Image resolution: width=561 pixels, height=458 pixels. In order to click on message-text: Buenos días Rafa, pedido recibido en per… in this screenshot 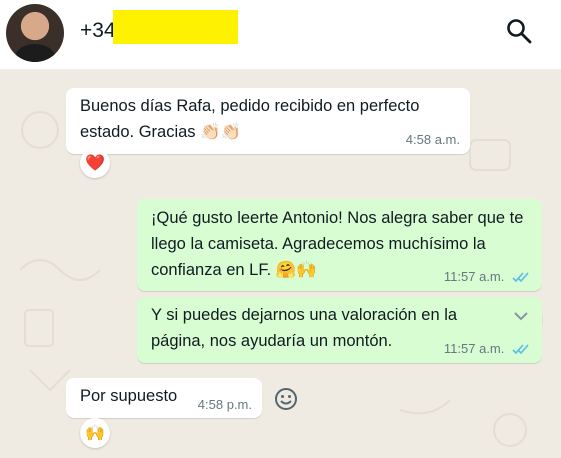, I will do `click(250, 119)`.